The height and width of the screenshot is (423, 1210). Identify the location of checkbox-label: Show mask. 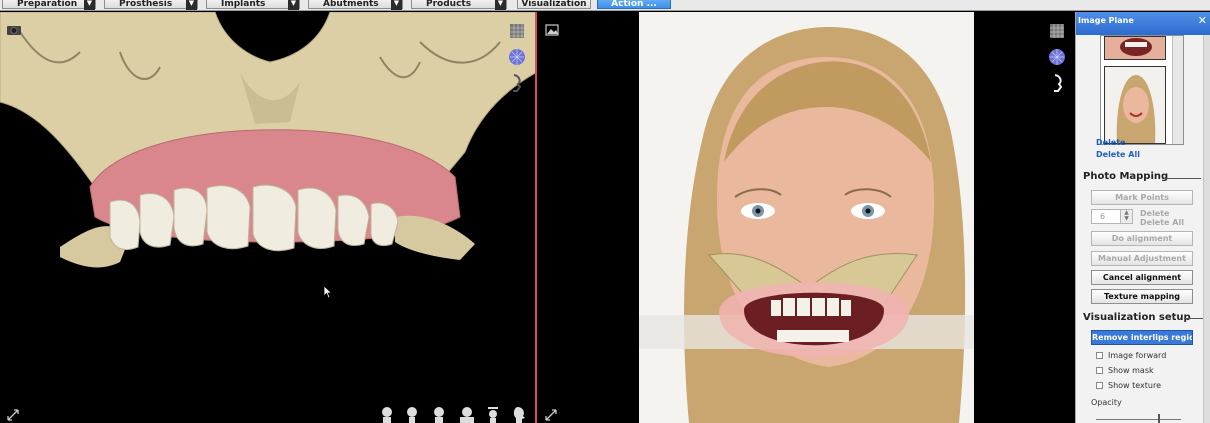
(1131, 370).